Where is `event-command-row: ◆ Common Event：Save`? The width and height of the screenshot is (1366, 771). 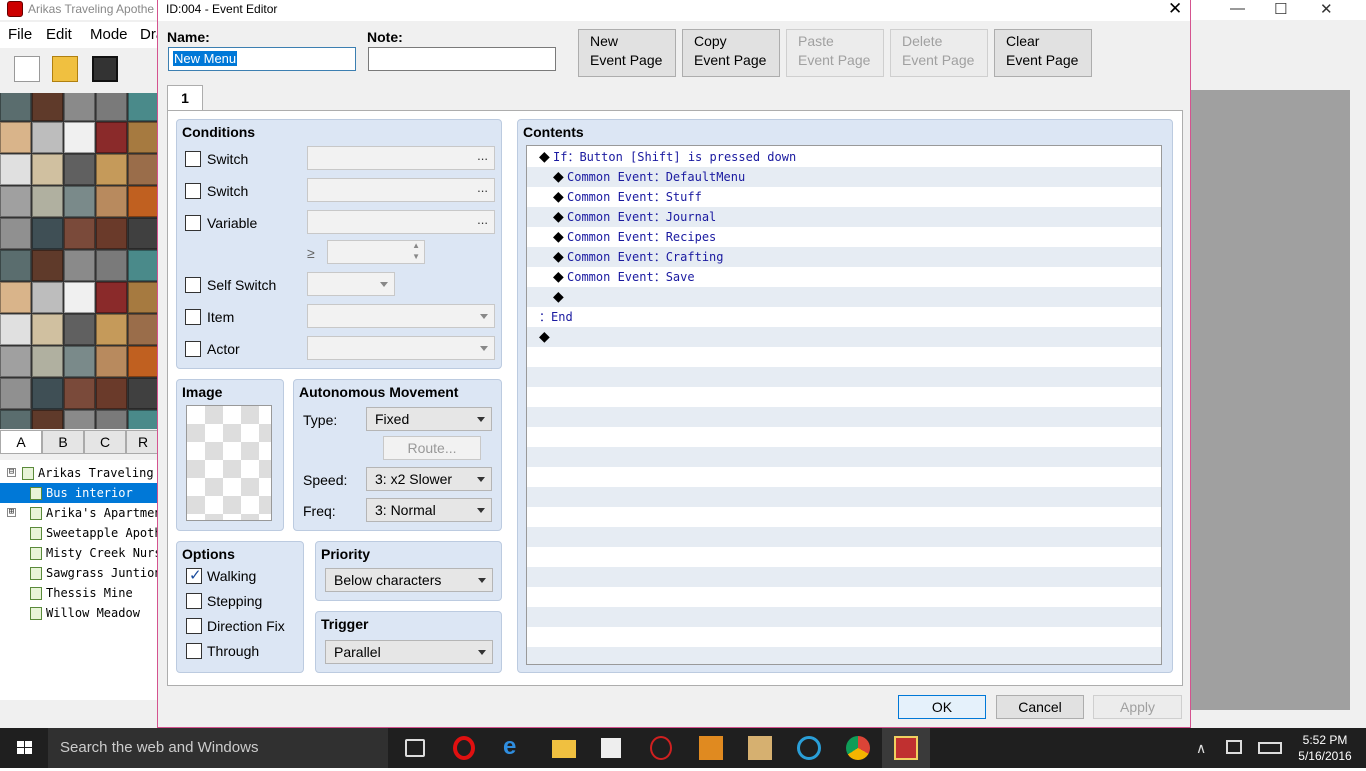
event-command-row: ◆ Common Event：Save is located at coordinates (844, 277).